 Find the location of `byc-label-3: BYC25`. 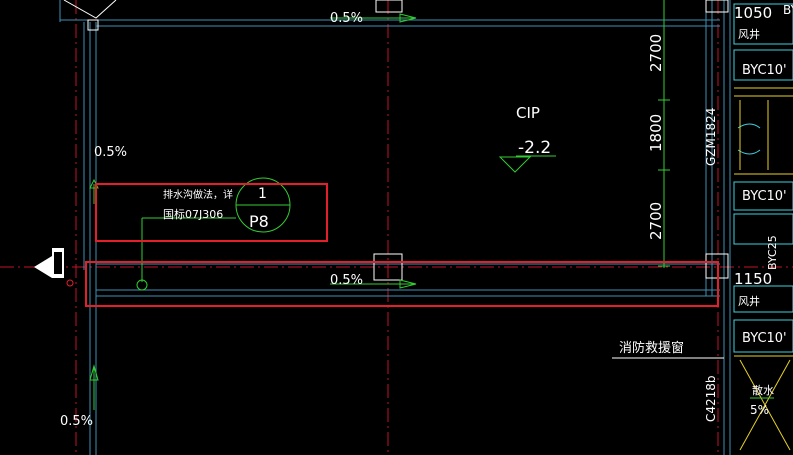

byc-label-3: BYC25 is located at coordinates (772, 252).